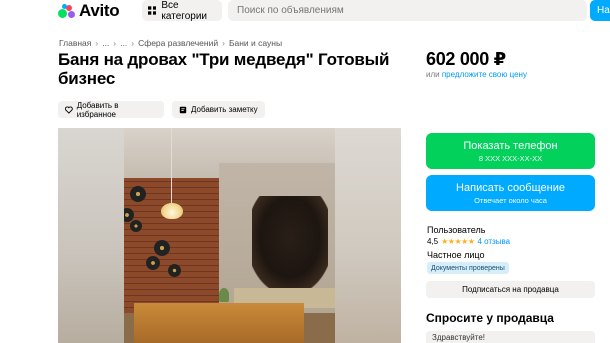 This screenshot has height=343, width=610. What do you see at coordinates (510, 158) in the screenshot?
I see `phone-masked: 8 XXX XXX-XX-XX` at bounding box center [510, 158].